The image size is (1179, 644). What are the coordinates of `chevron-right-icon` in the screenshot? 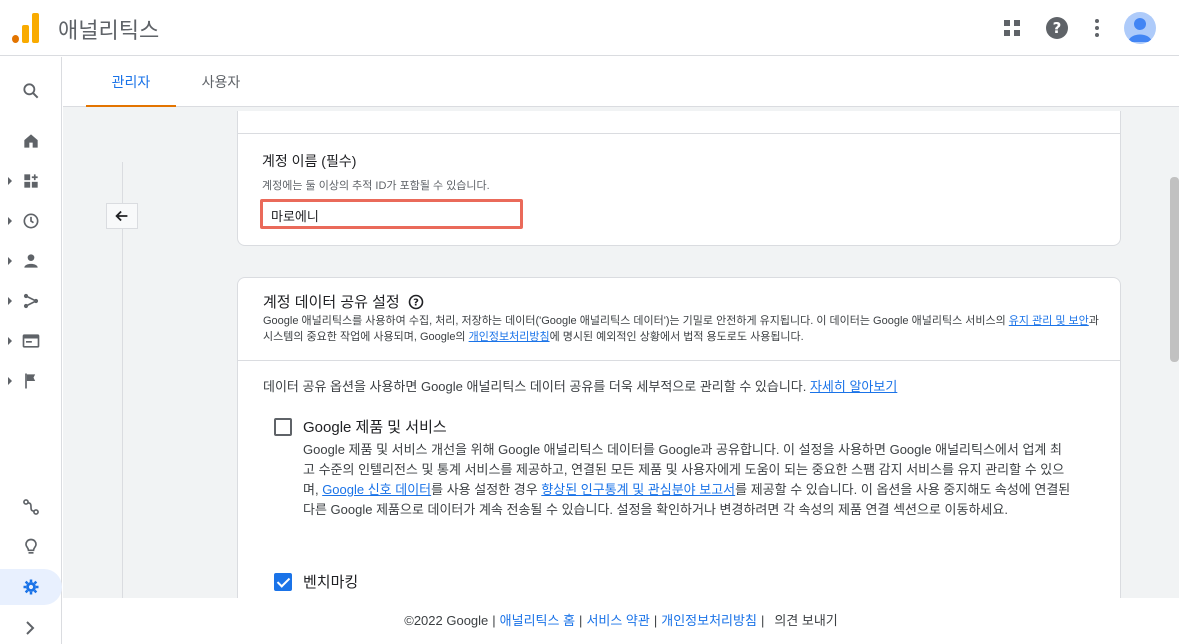 It's located at (30, 628).